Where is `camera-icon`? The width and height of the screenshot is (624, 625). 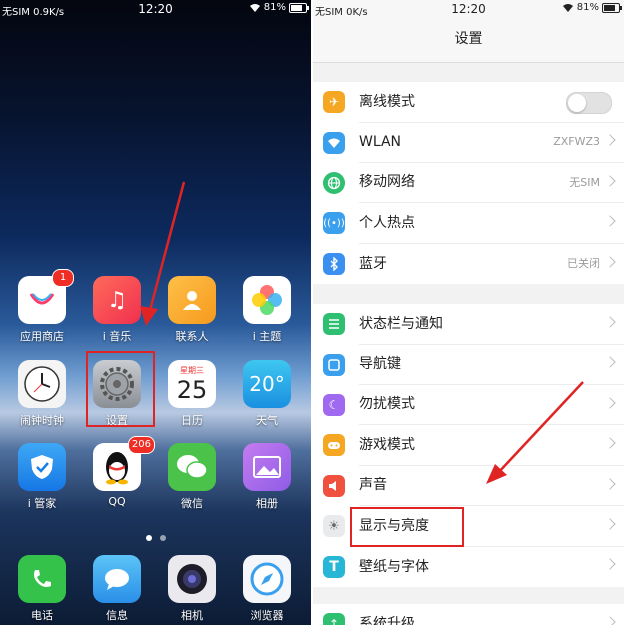
camera-icon is located at coordinates (192, 579).